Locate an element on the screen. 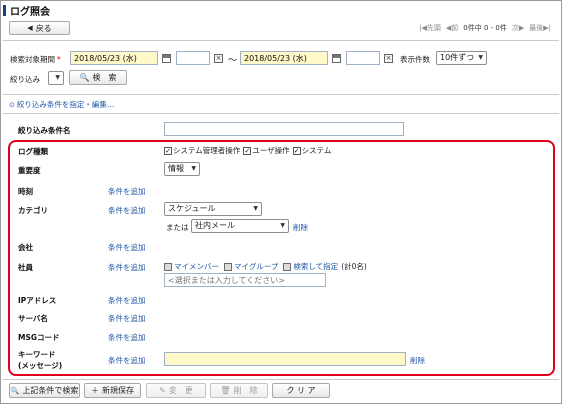 This screenshot has height=404, width=562. date-to-input: 2018/05/23 (水) is located at coordinates (284, 58).